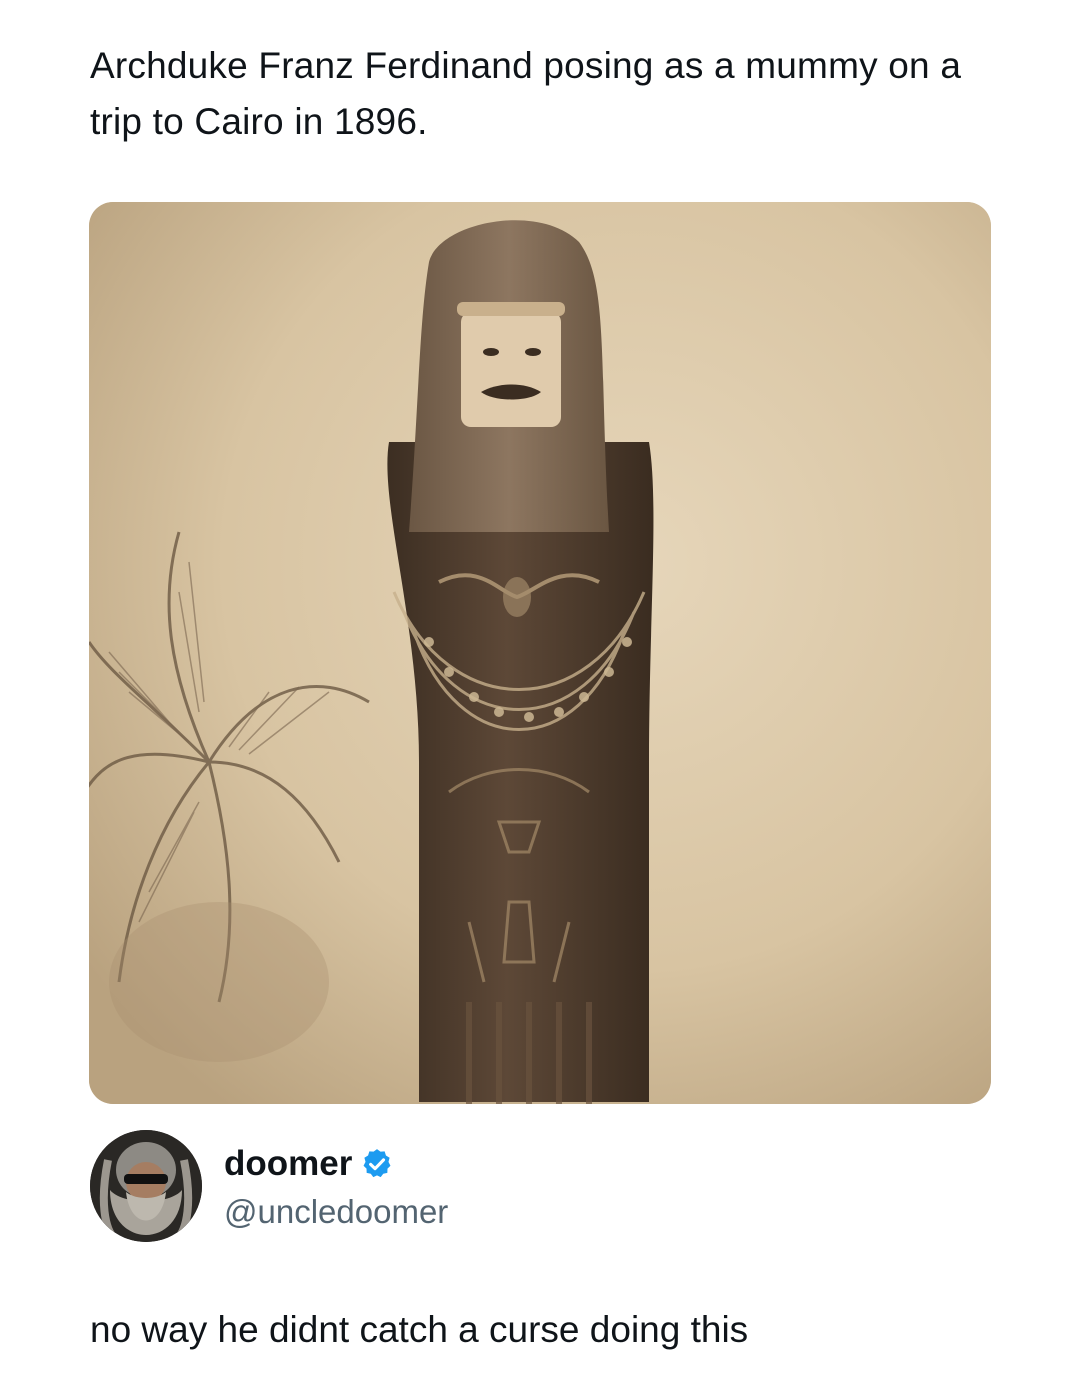 The image size is (1080, 1396). Describe the element at coordinates (336, 1212) in the screenshot. I see `user-handle: @uncledoomer` at that location.